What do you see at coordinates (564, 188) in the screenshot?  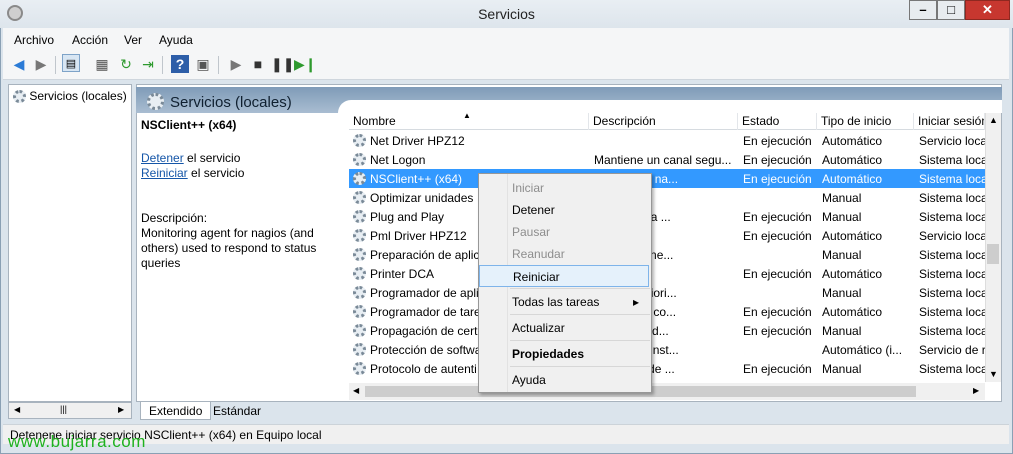 I see `context-menu-item: Iniciar` at bounding box center [564, 188].